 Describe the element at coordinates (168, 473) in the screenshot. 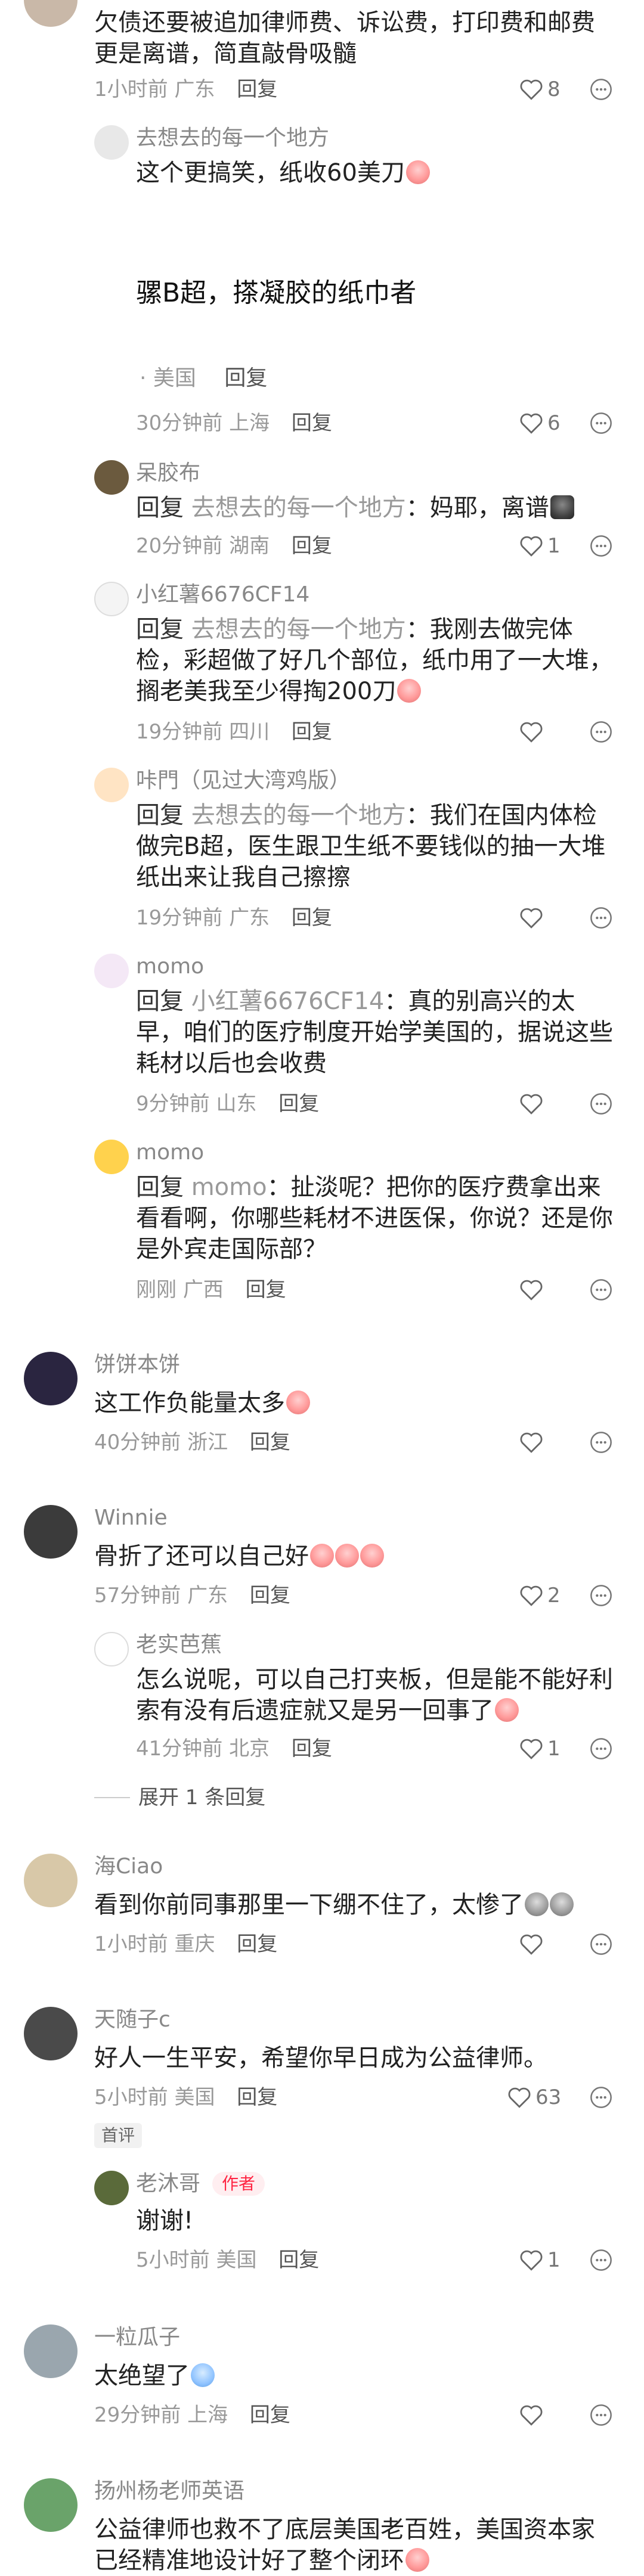

I see `commenter-name: 呆胶布` at that location.